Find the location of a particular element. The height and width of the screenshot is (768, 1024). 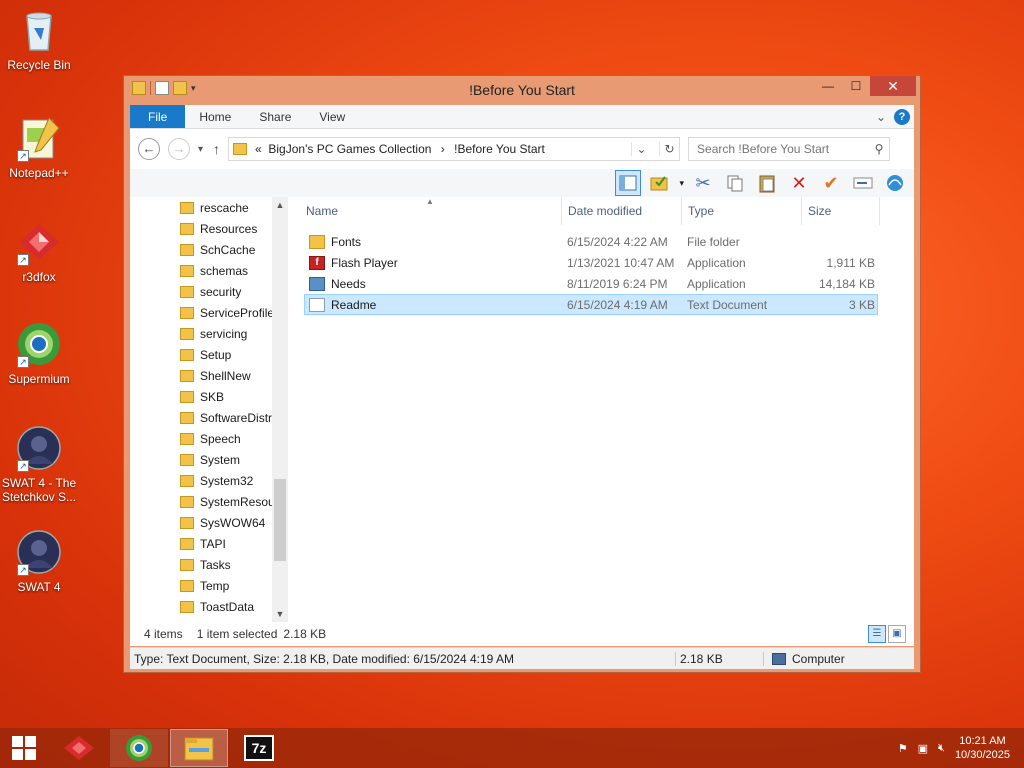

back-button: ← is located at coordinates (149, 149).